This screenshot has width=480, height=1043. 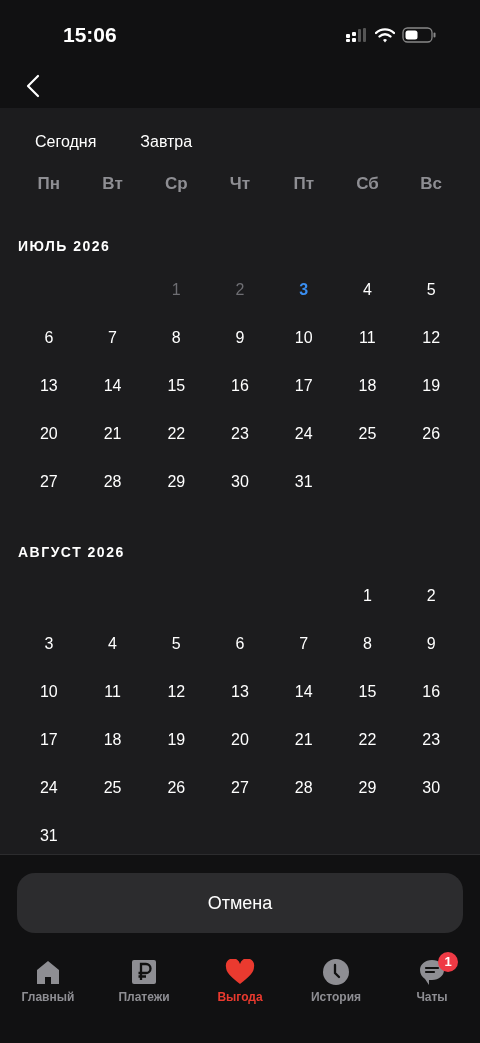 What do you see at coordinates (432, 972) in the screenshot?
I see `chat-icon` at bounding box center [432, 972].